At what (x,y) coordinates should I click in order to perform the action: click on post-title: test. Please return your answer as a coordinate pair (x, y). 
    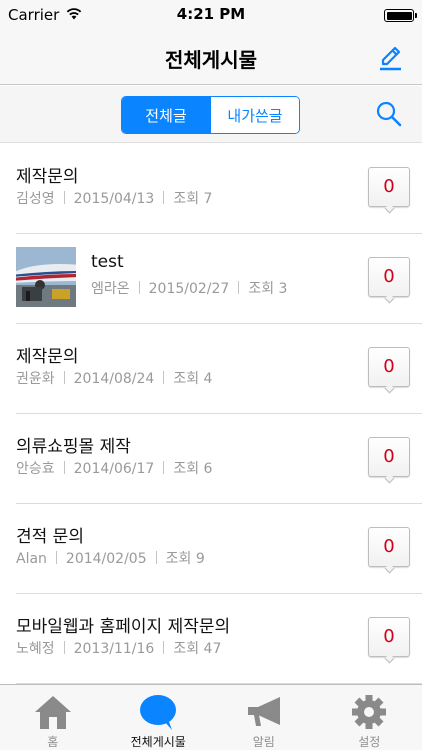
    Looking at the image, I should click on (107, 262).